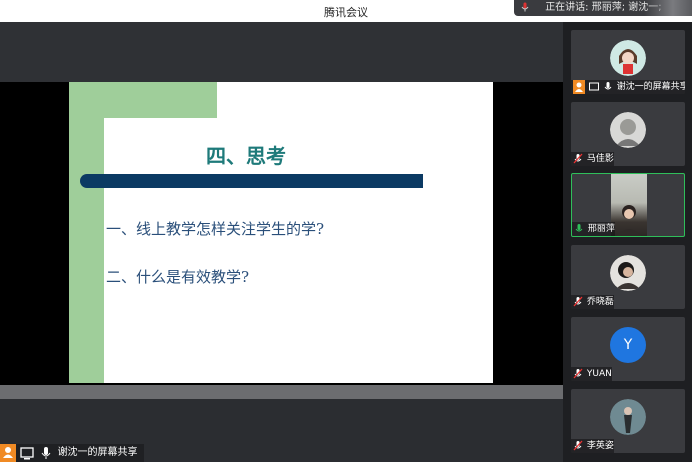 The height and width of the screenshot is (462, 692). What do you see at coordinates (246, 156) in the screenshot?
I see `slide-heading: 四、思考` at bounding box center [246, 156].